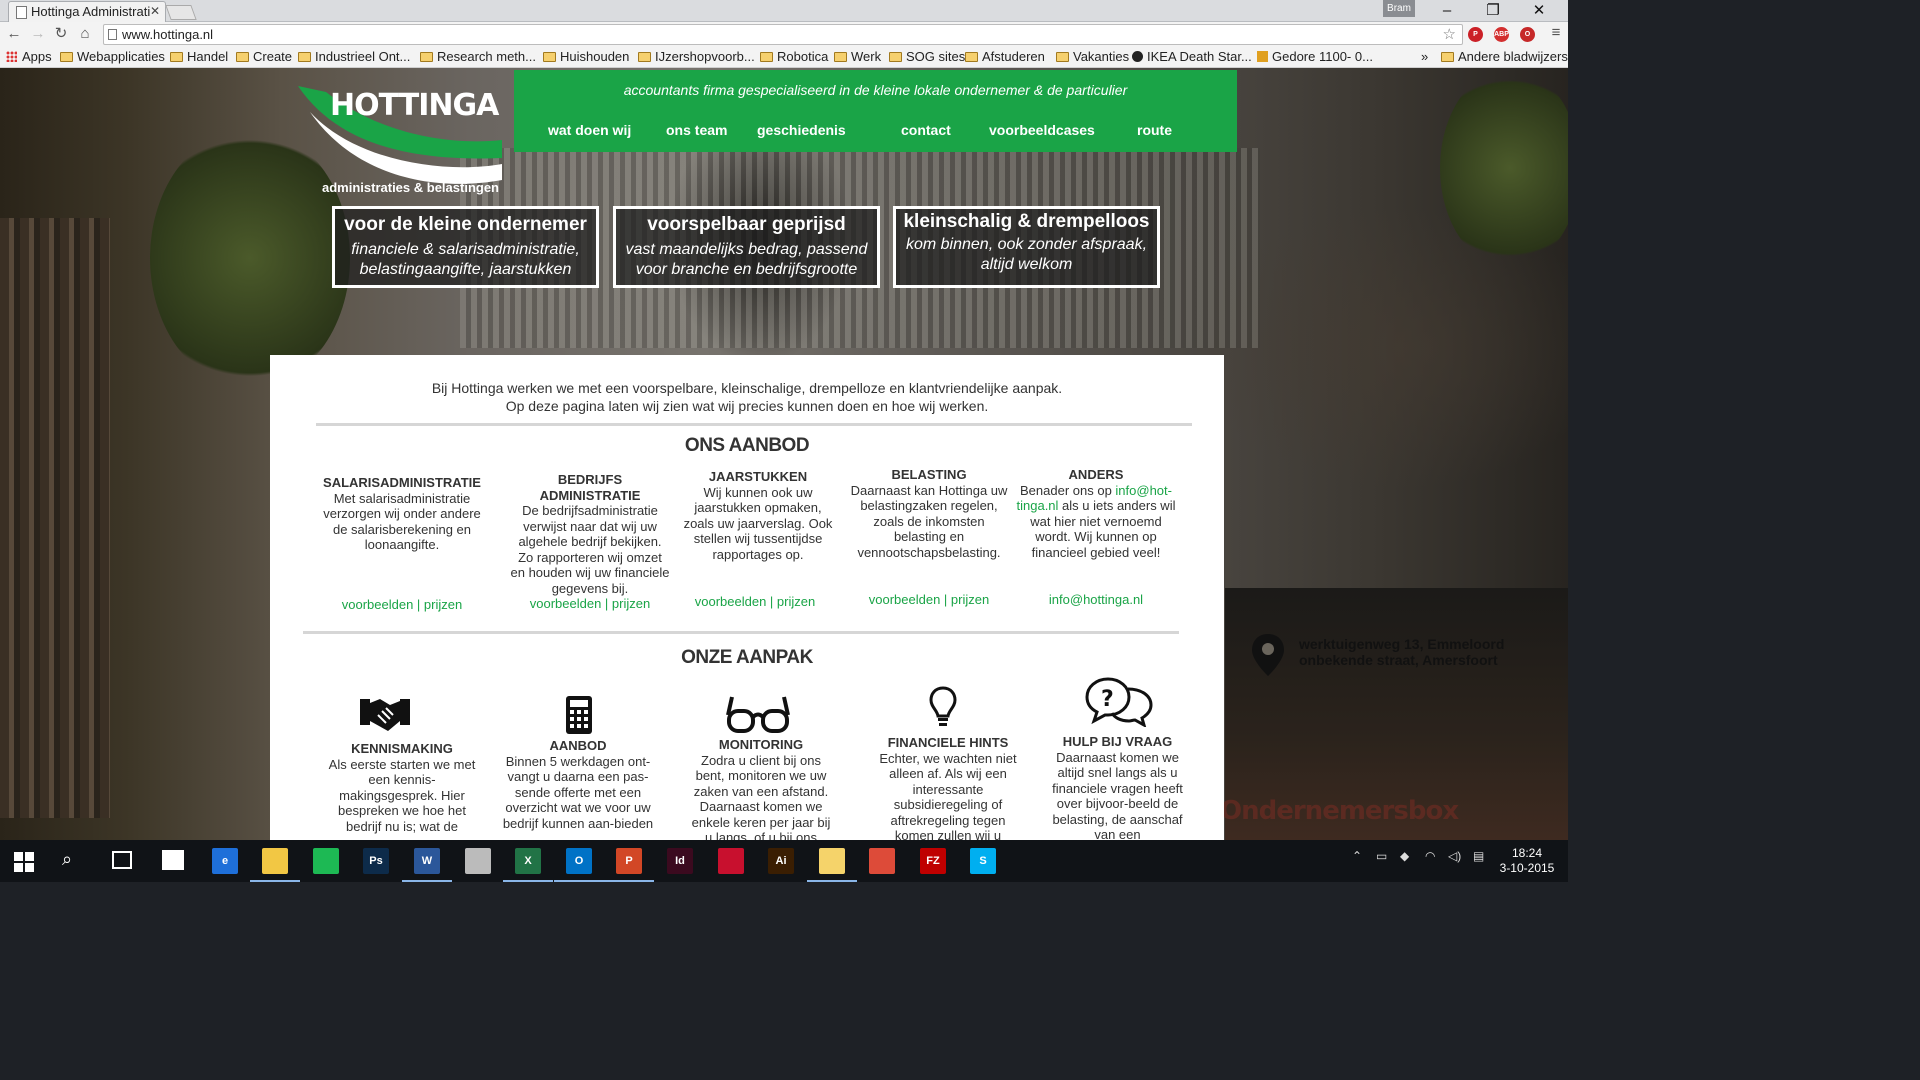 This screenshot has width=1920, height=1080. I want to click on menu-icon: ≡, so click(1556, 33).